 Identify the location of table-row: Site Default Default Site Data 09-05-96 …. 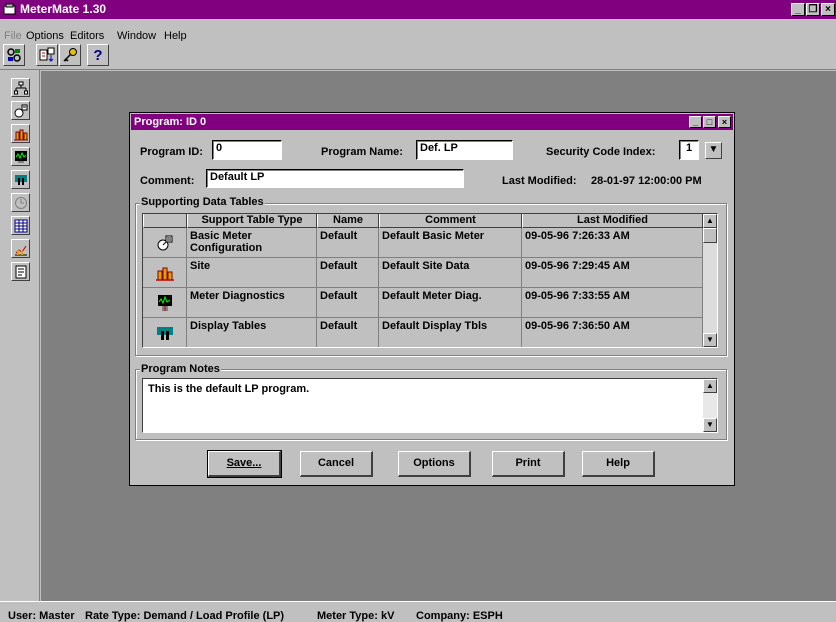
(423, 273).